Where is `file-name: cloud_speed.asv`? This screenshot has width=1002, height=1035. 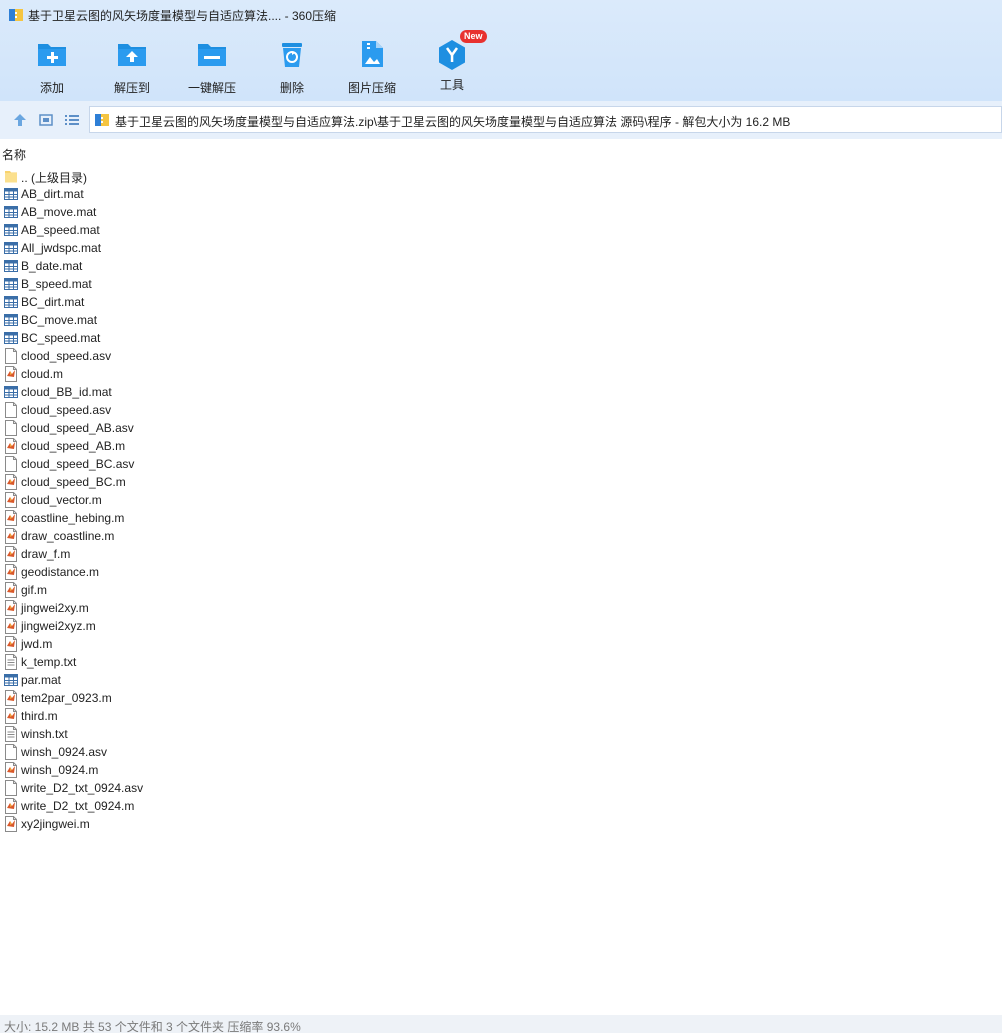 file-name: cloud_speed.asv is located at coordinates (66, 410).